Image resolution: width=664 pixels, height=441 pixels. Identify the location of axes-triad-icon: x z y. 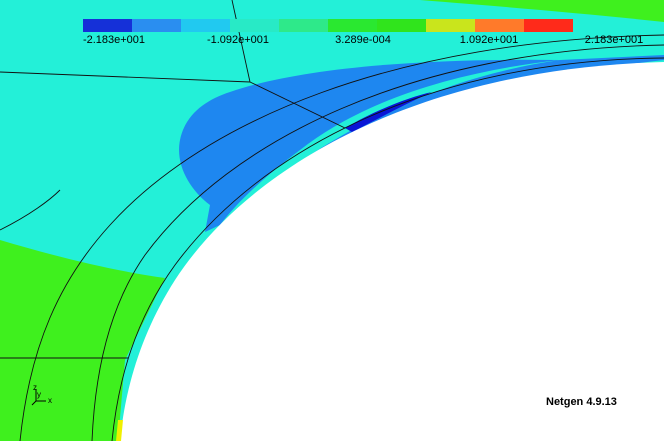
(44, 395).